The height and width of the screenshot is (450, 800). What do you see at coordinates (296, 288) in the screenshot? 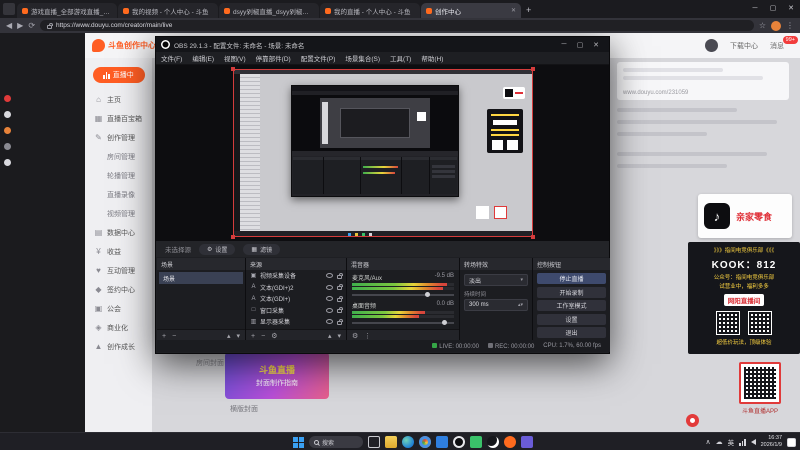
I see `source-item-text2: A 文本(GDI+)2` at bounding box center [296, 288].